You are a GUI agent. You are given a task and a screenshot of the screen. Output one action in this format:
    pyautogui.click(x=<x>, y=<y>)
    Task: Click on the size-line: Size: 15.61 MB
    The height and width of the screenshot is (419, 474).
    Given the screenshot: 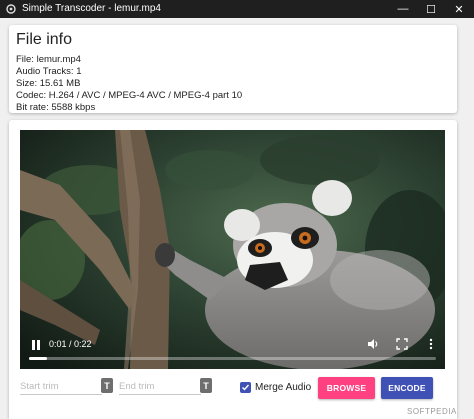 What is the action you would take?
    pyautogui.click(x=48, y=83)
    